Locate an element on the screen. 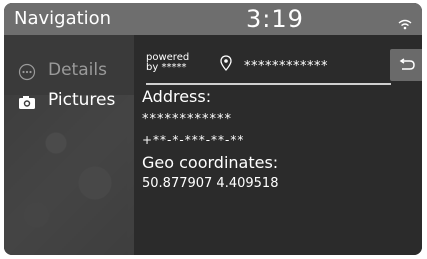 This screenshot has width=427, height=259. provider-bar: powered by ***** ************ is located at coordinates (268, 66).